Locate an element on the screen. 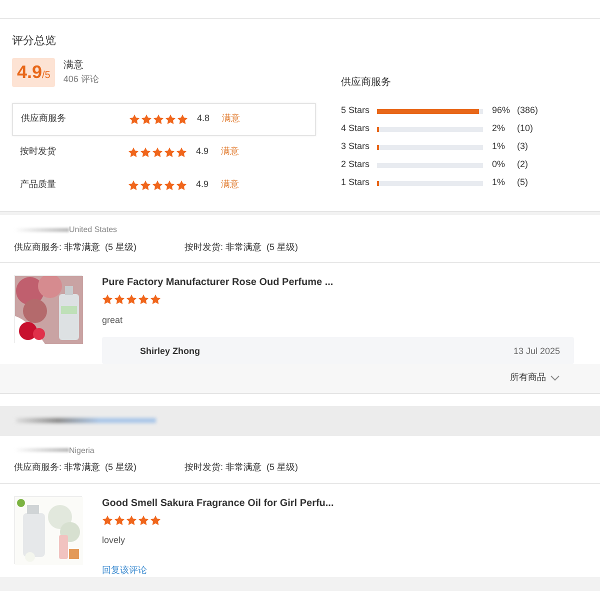 Image resolution: width=600 pixels, height=600 pixels. rating-row: 按时发货 4.9 满意 is located at coordinates (164, 152).